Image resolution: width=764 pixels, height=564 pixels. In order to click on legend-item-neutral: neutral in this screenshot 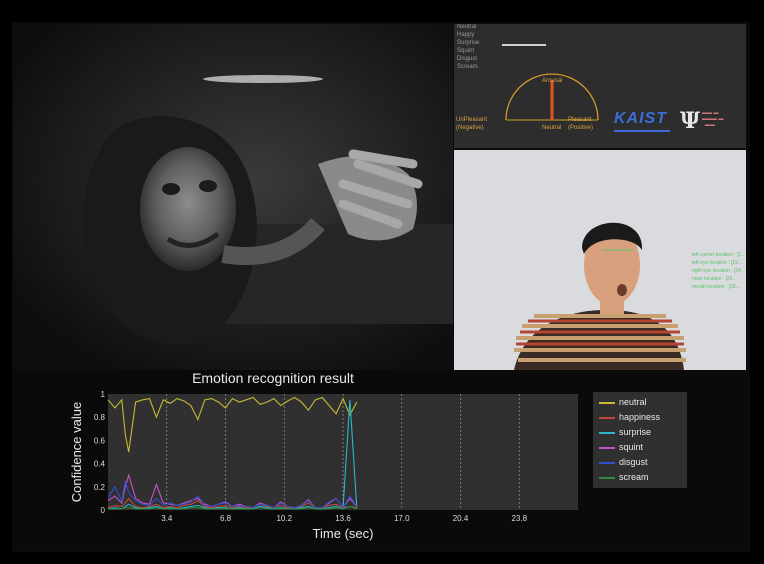, I will do `click(623, 403)`.